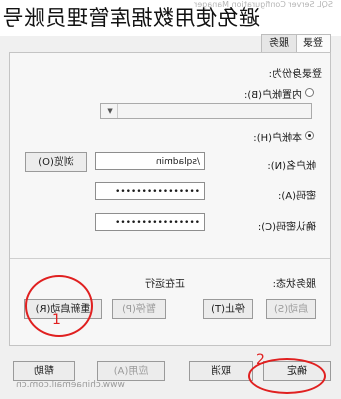 The height and width of the screenshot is (399, 341). What do you see at coordinates (260, 360) in the screenshot?
I see `annotation-marker-2: 2` at bounding box center [260, 360].